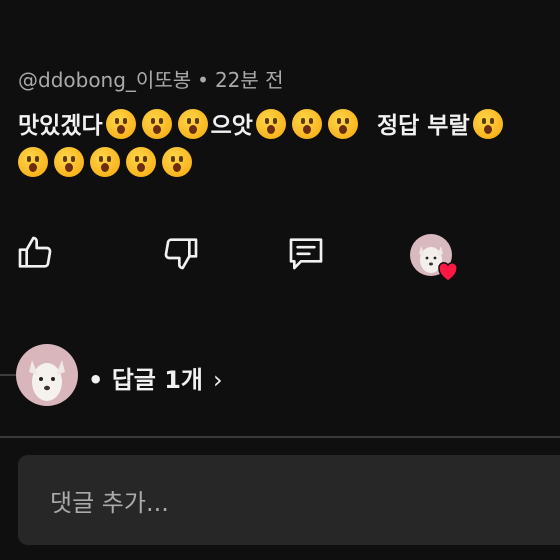 The image size is (560, 560). Describe the element at coordinates (8, 375) in the screenshot. I see `thread-line` at that location.